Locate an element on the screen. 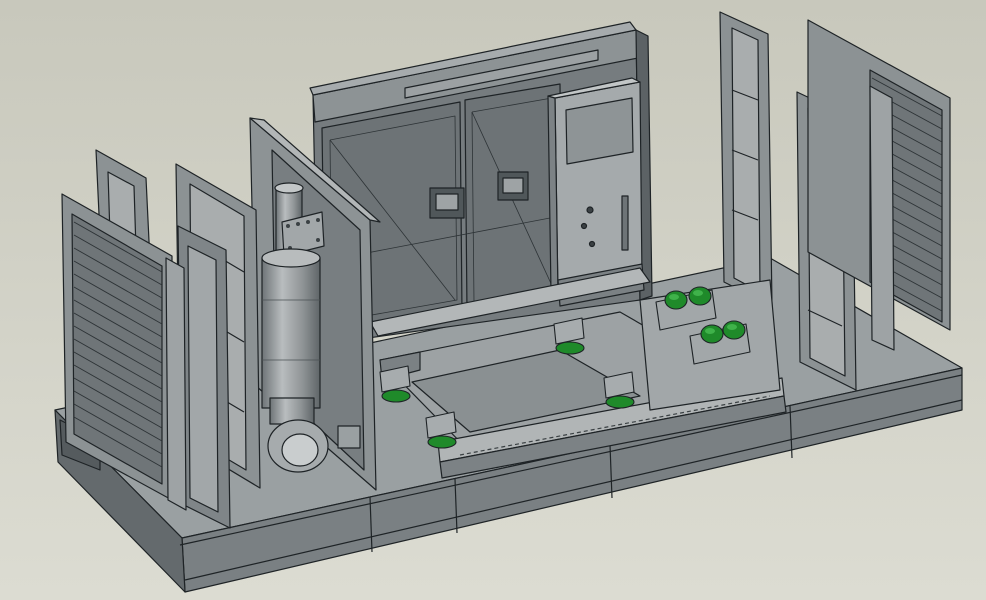  cabinet-handle is located at coordinates (625, 223).